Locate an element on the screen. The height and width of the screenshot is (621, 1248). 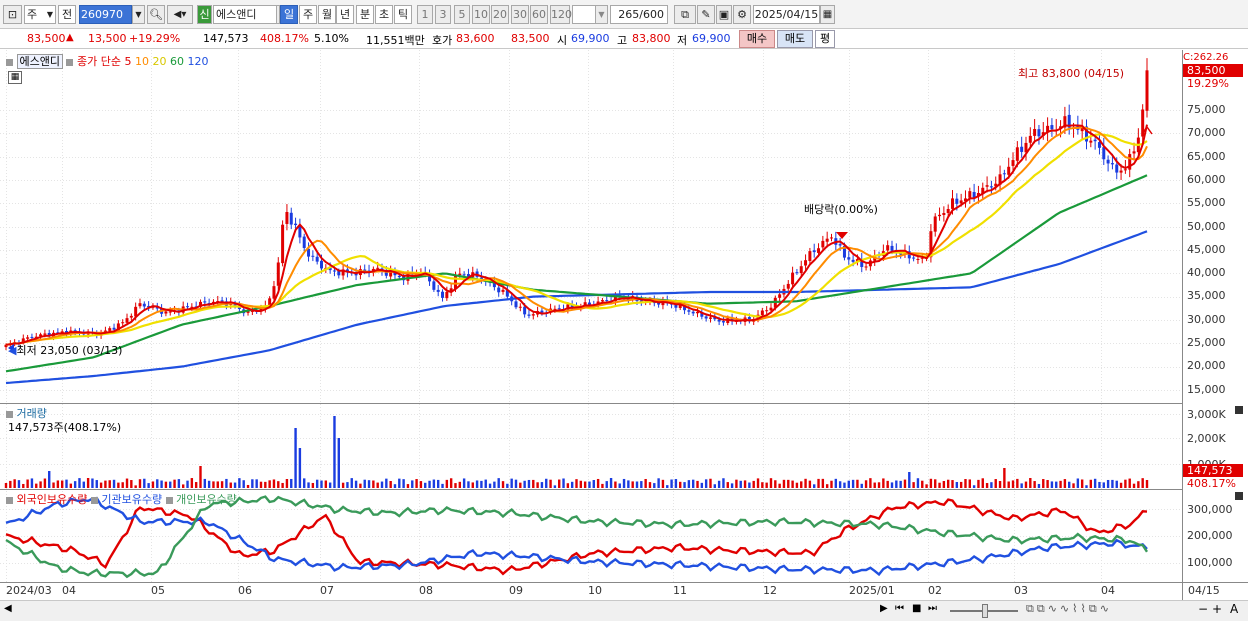
stock-code-input: 260970 is located at coordinates (105, 14).